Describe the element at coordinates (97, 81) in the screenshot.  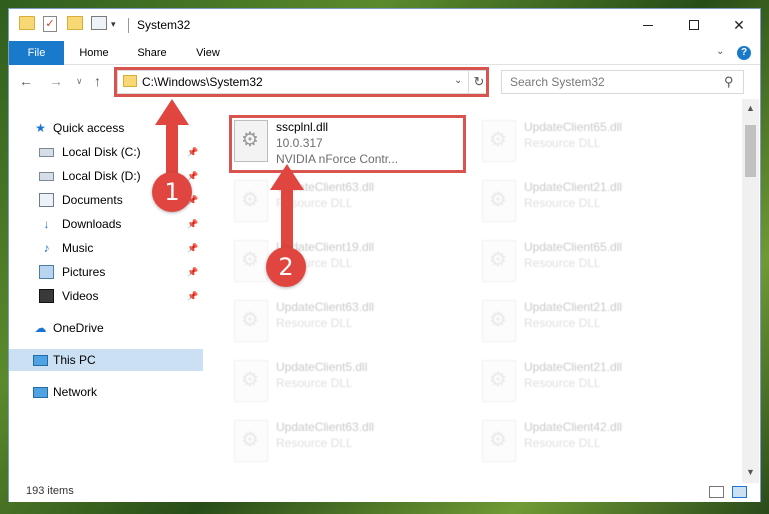
I see `up-arrow-icon: ↑` at that location.